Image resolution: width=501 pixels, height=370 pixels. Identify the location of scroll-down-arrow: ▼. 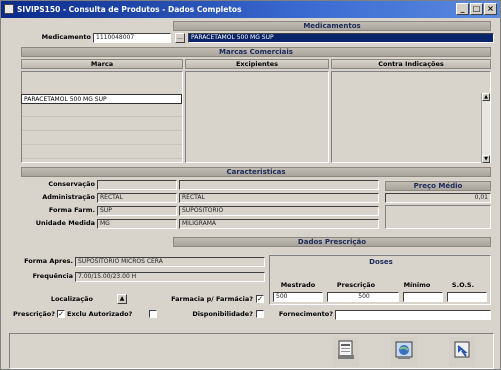
(486, 159).